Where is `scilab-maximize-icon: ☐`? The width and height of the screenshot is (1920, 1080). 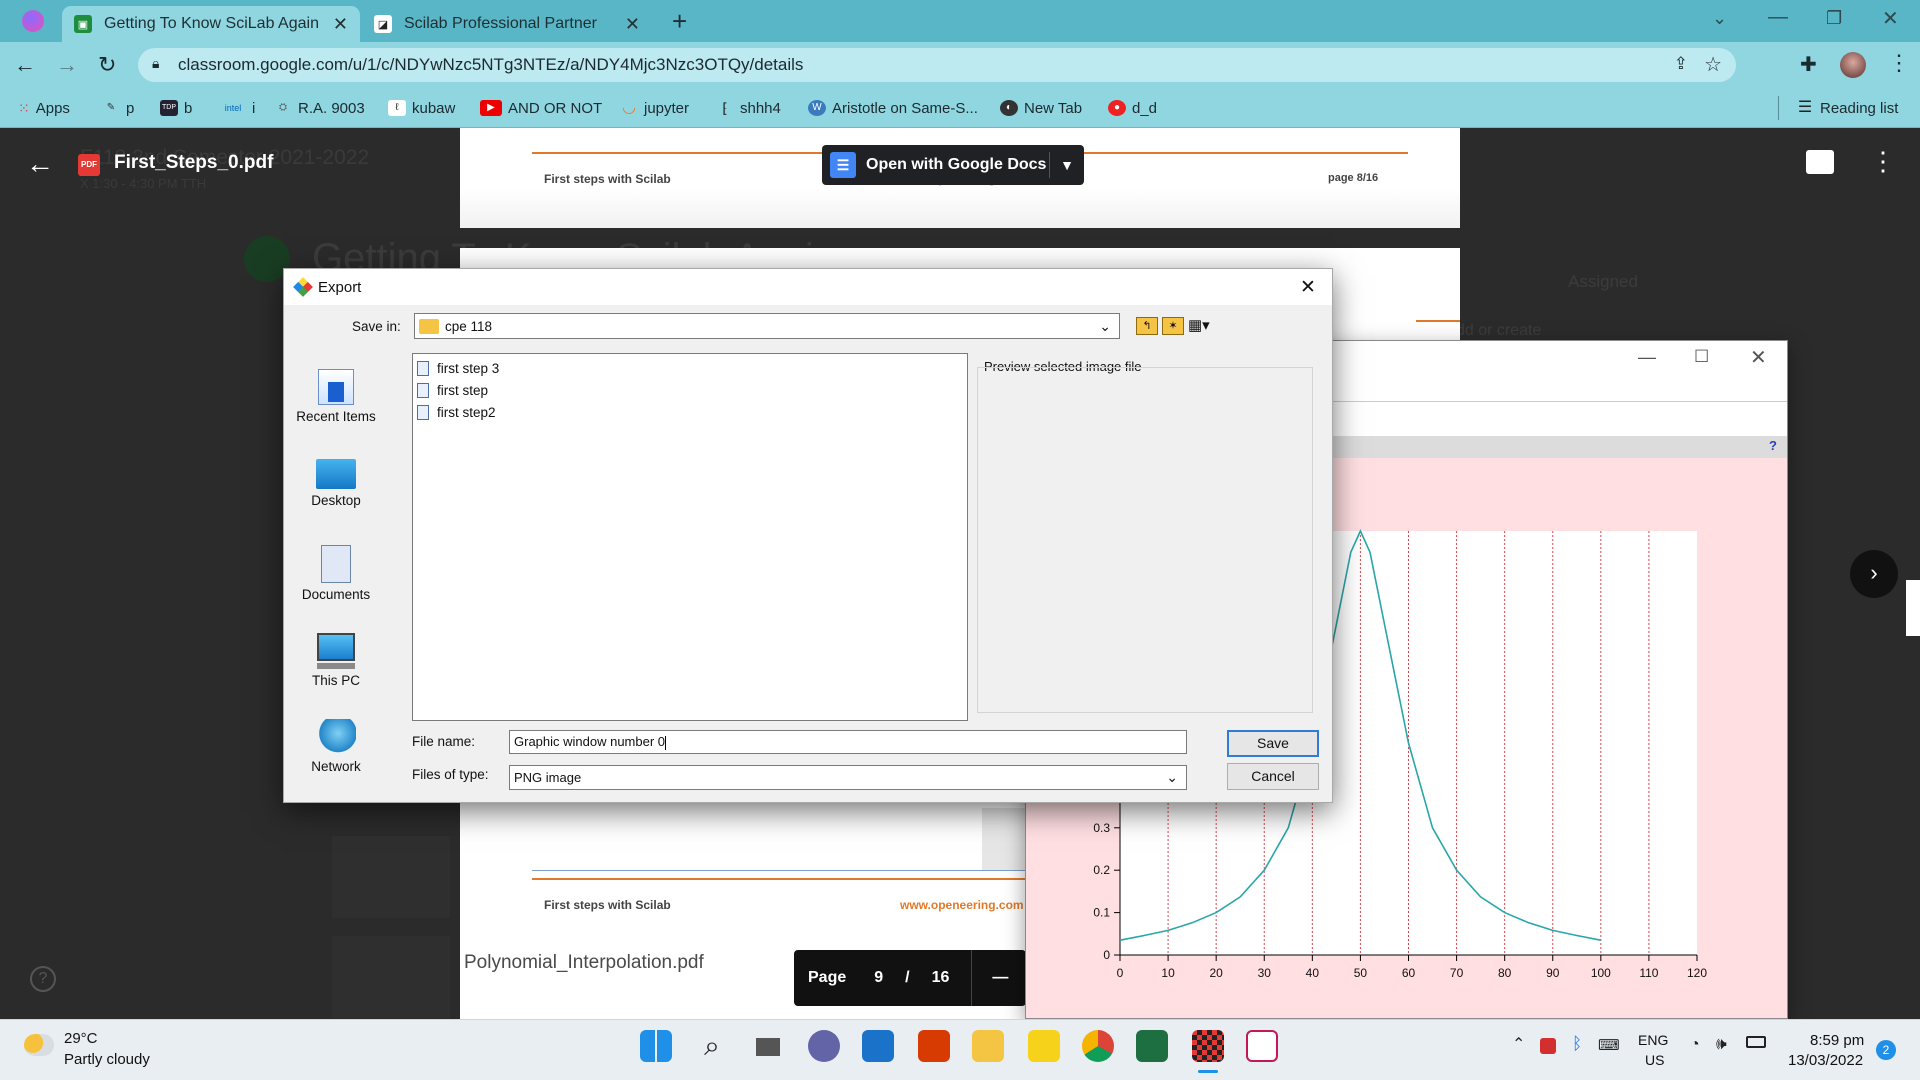 scilab-maximize-icon: ☐ is located at coordinates (1701, 357).